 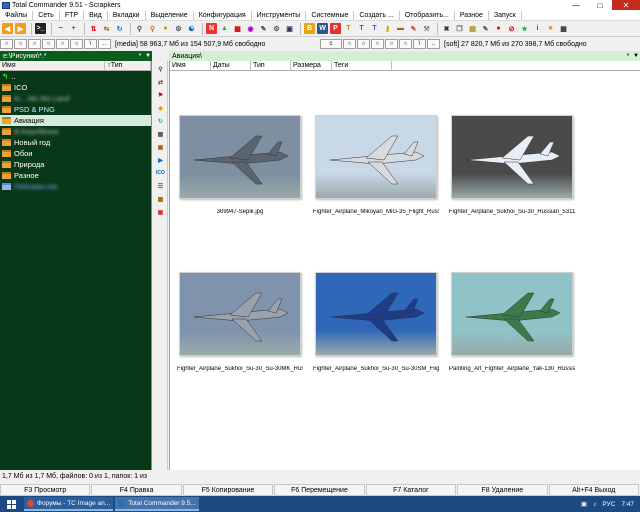 What do you see at coordinates (93, 28) in the screenshot?
I see `sort-icon: ⇅` at bounding box center [93, 28].